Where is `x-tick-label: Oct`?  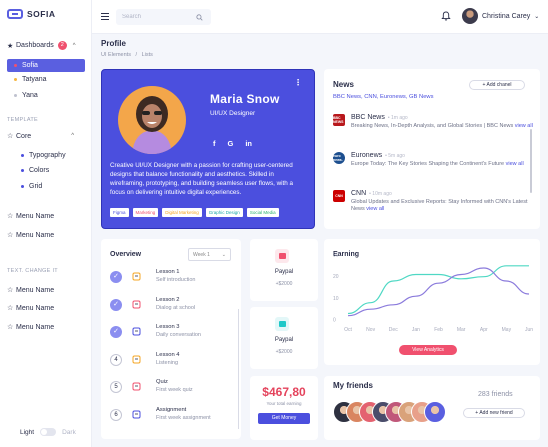
x-tick-label: Oct is located at coordinates (348, 330).